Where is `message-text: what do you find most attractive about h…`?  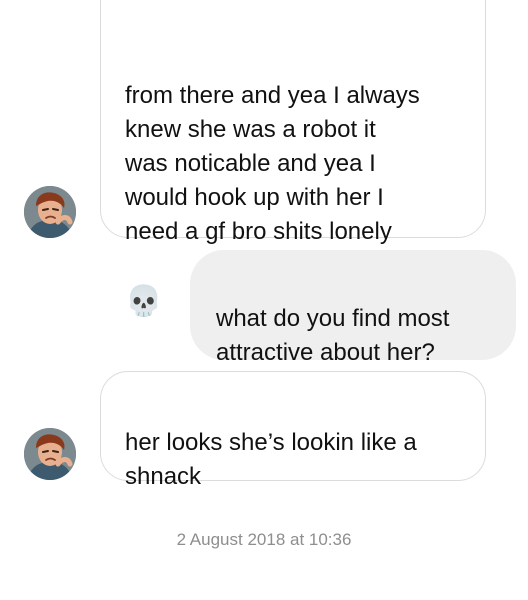
message-text: what do you find most attractive about h… is located at coordinates (333, 335).